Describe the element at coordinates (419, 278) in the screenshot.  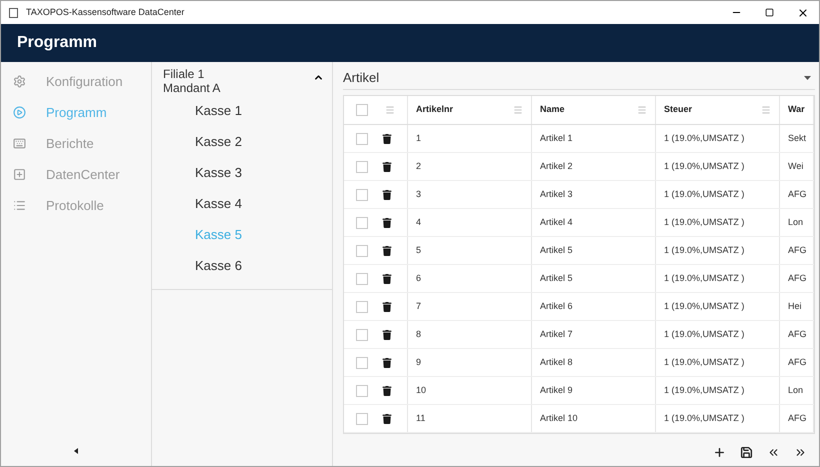
I see `table-cell-text: 6` at that location.